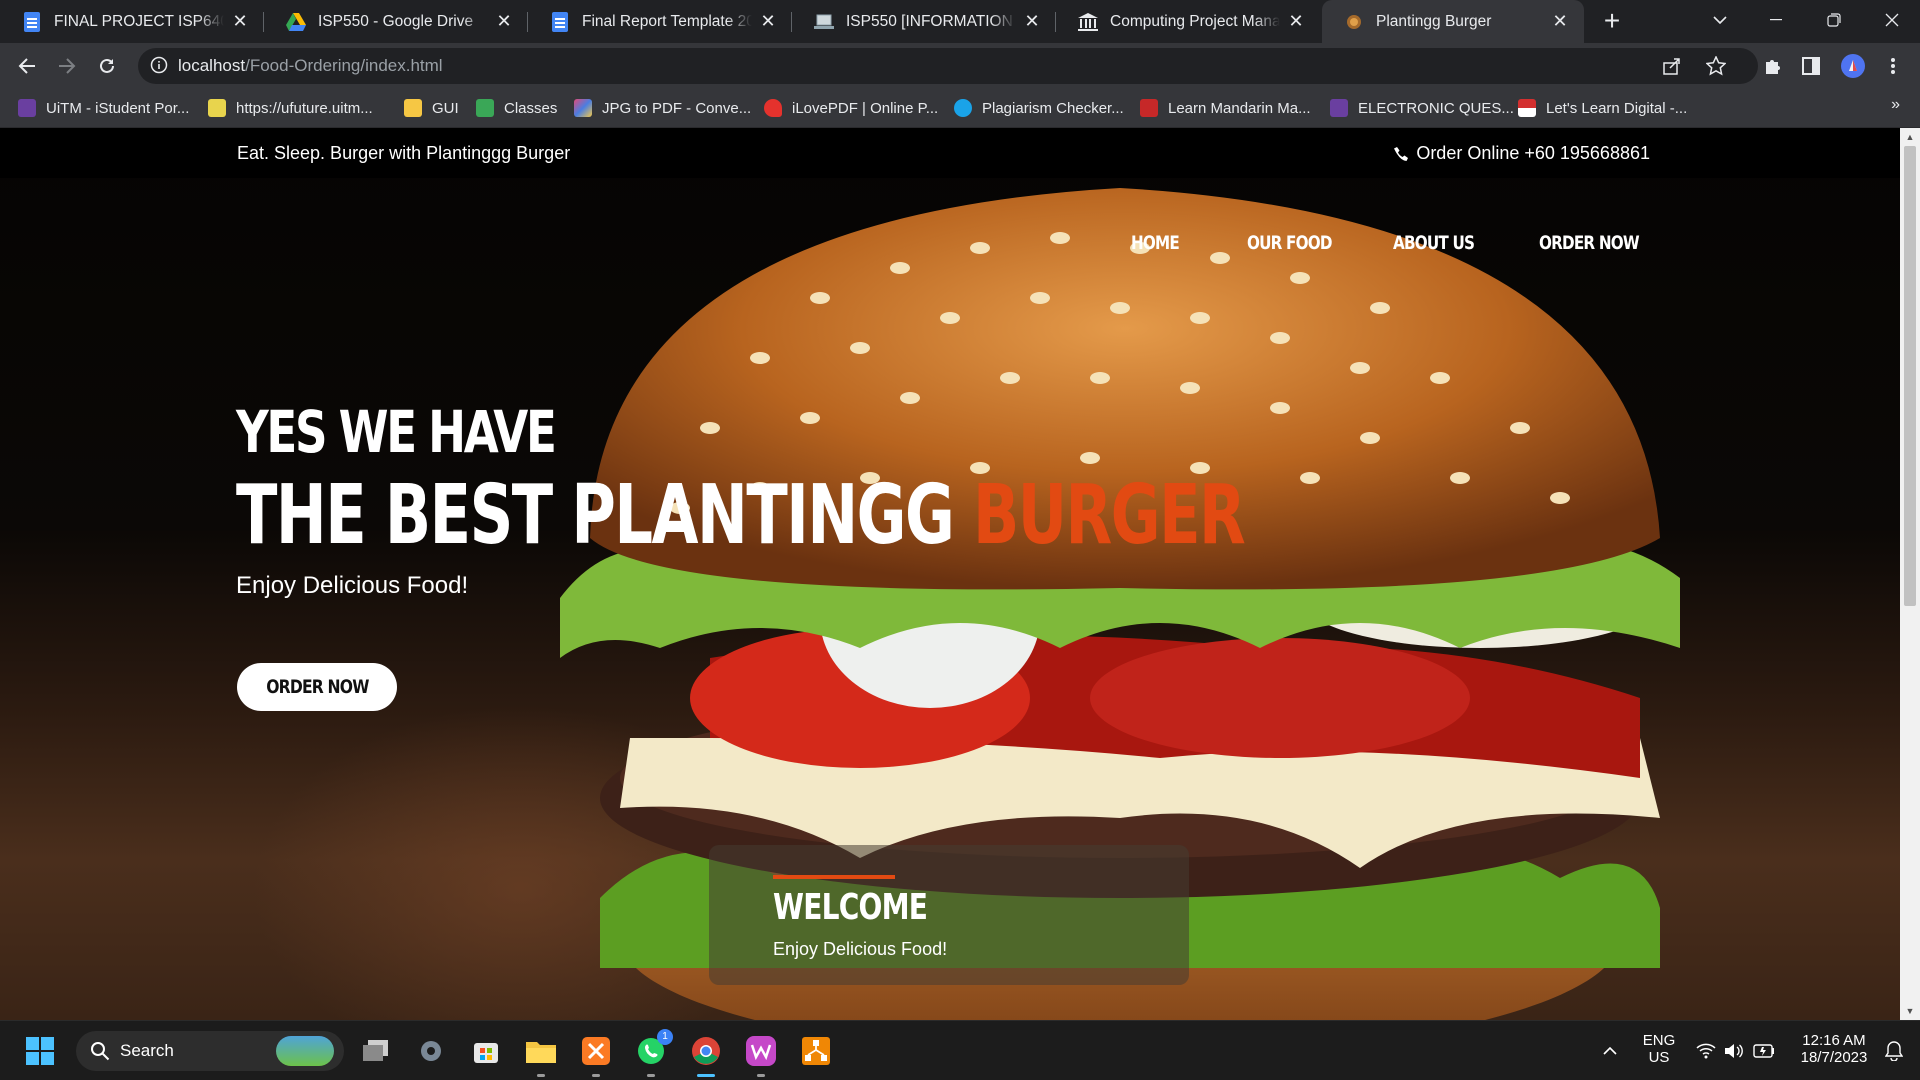 This screenshot has width=1920, height=1080. Describe the element at coordinates (1149, 108) in the screenshot. I see `mandarin-icon` at that location.